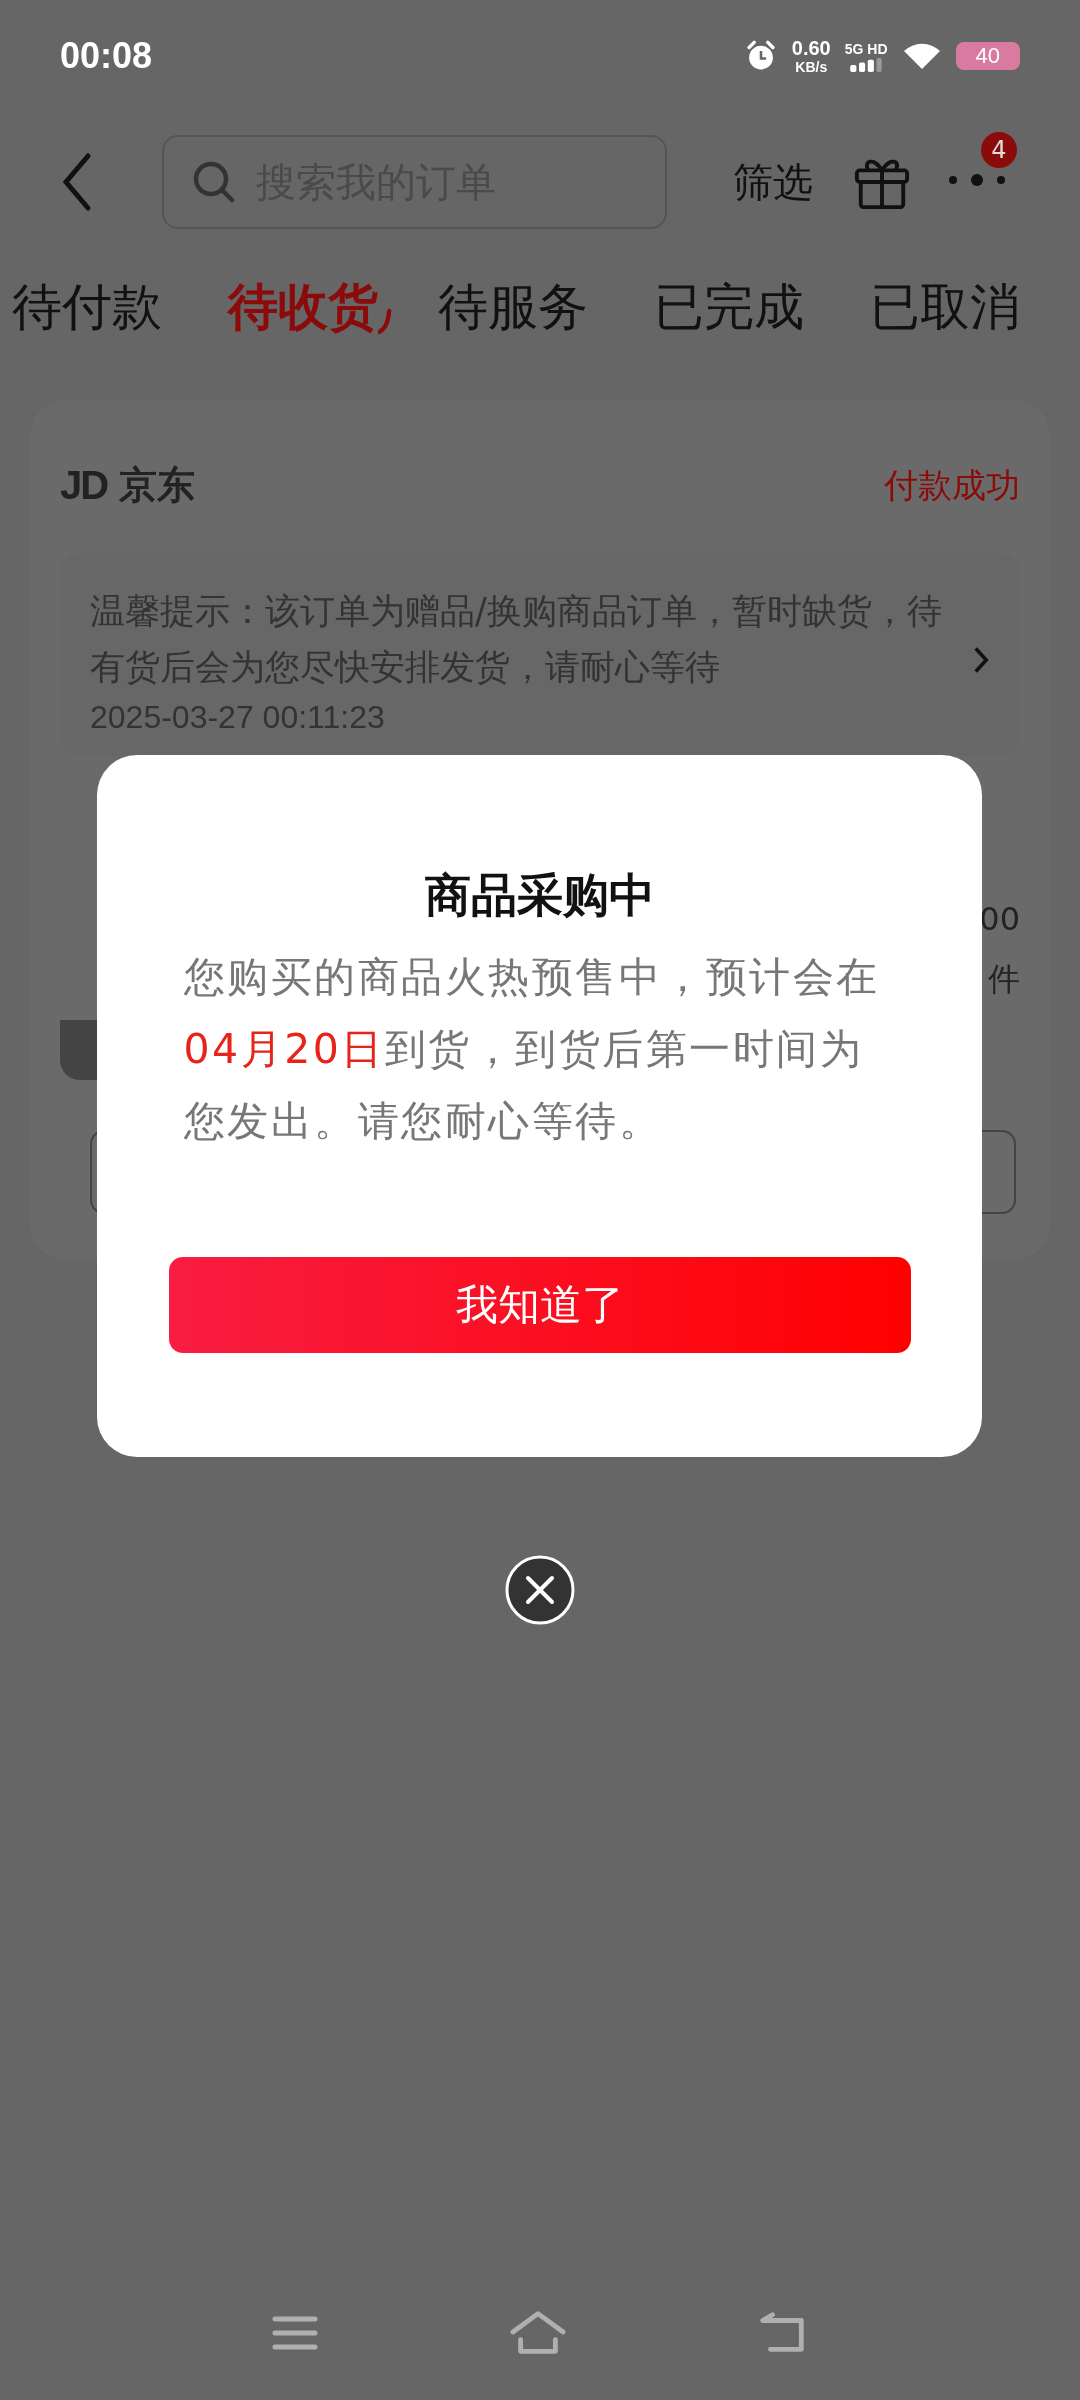  I want to click on order-status: 付款成功, so click(952, 485).